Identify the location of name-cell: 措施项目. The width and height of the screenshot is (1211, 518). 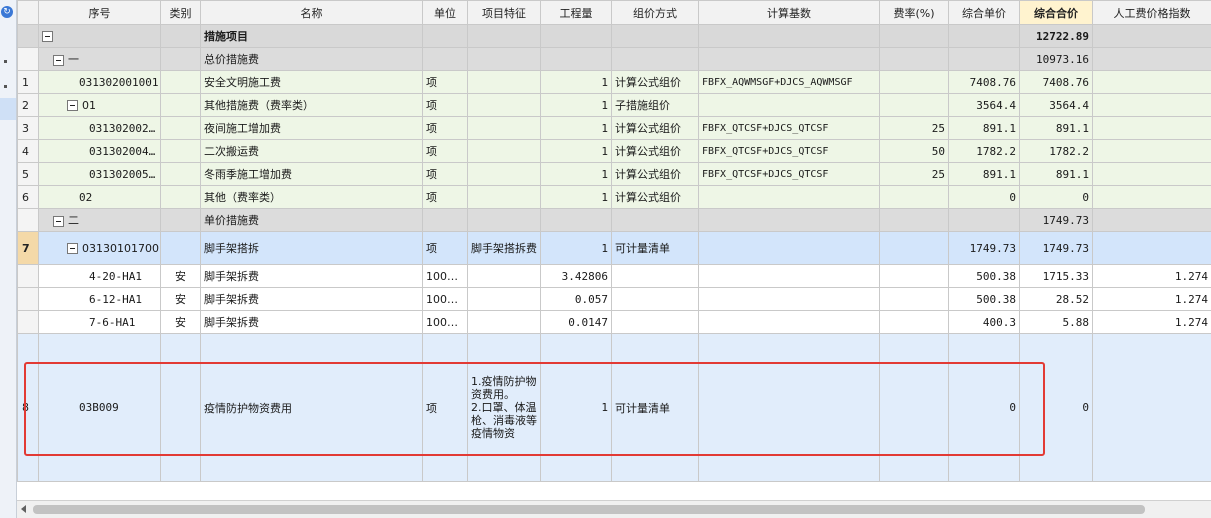
(311, 36).